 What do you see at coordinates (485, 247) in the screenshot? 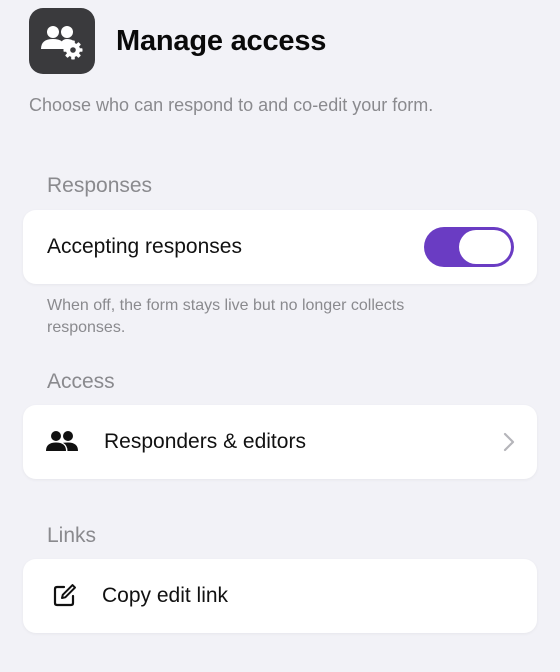
I see `toggle-knob` at bounding box center [485, 247].